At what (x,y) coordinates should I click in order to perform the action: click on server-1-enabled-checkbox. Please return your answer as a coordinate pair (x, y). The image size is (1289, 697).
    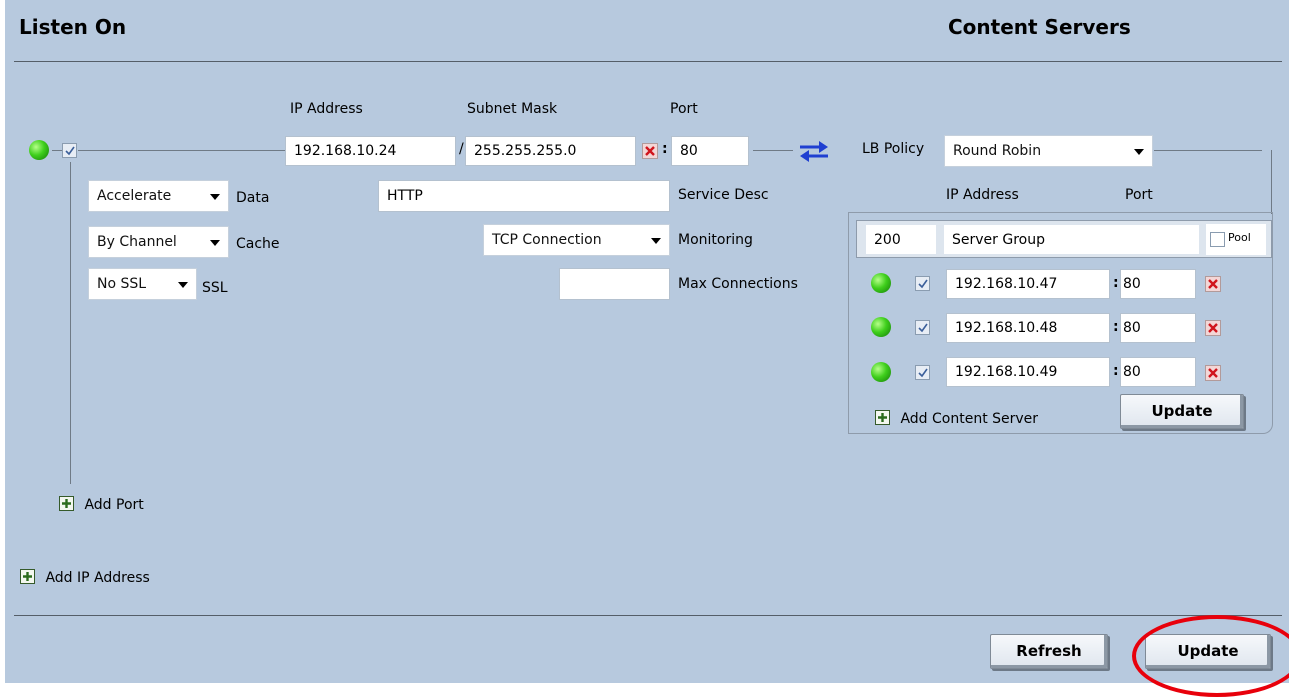
    Looking at the image, I should click on (922, 283).